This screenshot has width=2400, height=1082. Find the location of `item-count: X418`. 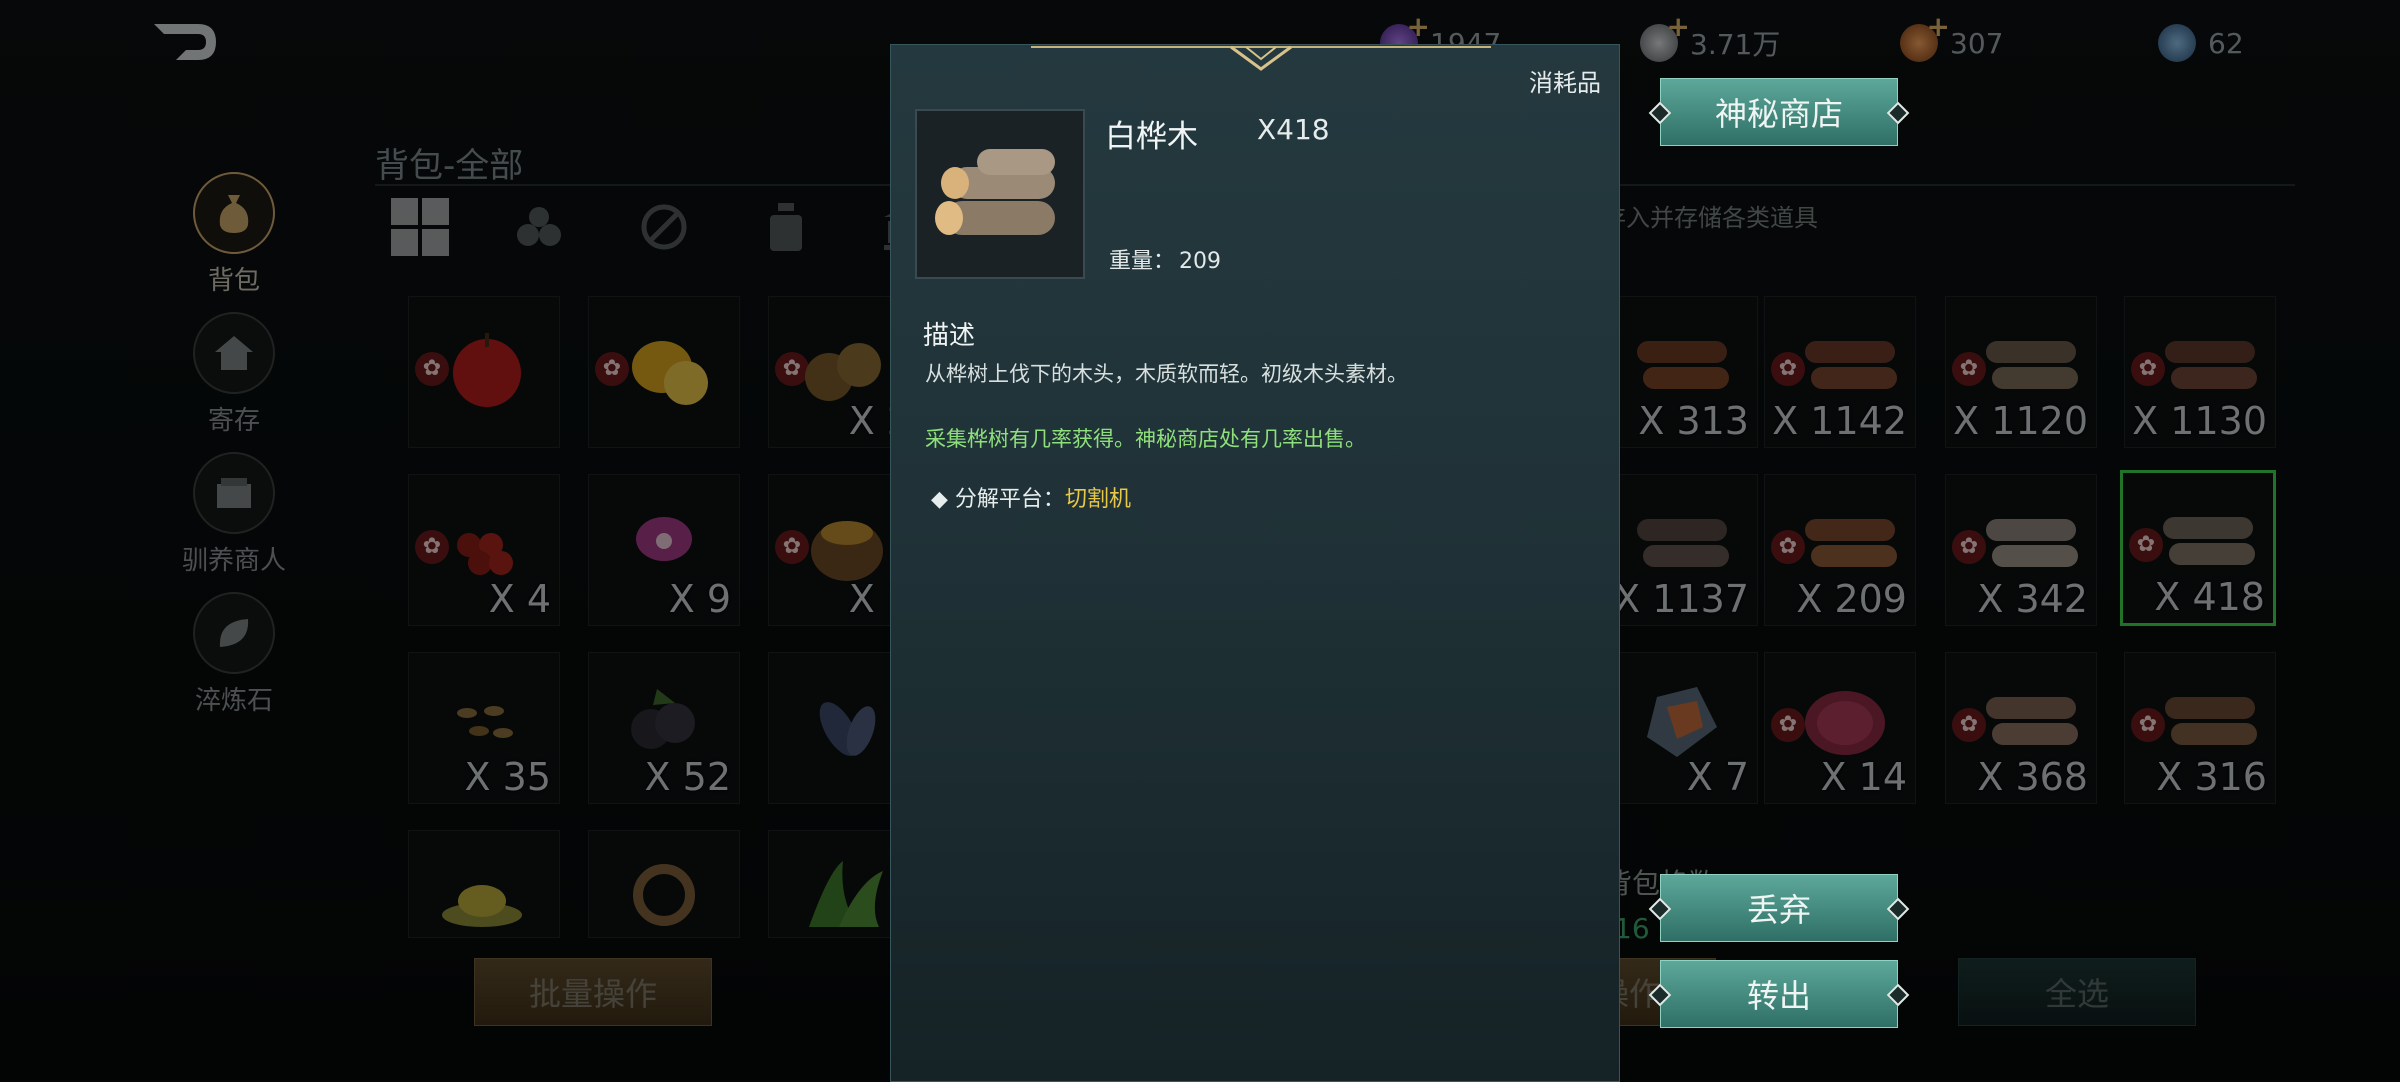

item-count: X418 is located at coordinates (1293, 129).